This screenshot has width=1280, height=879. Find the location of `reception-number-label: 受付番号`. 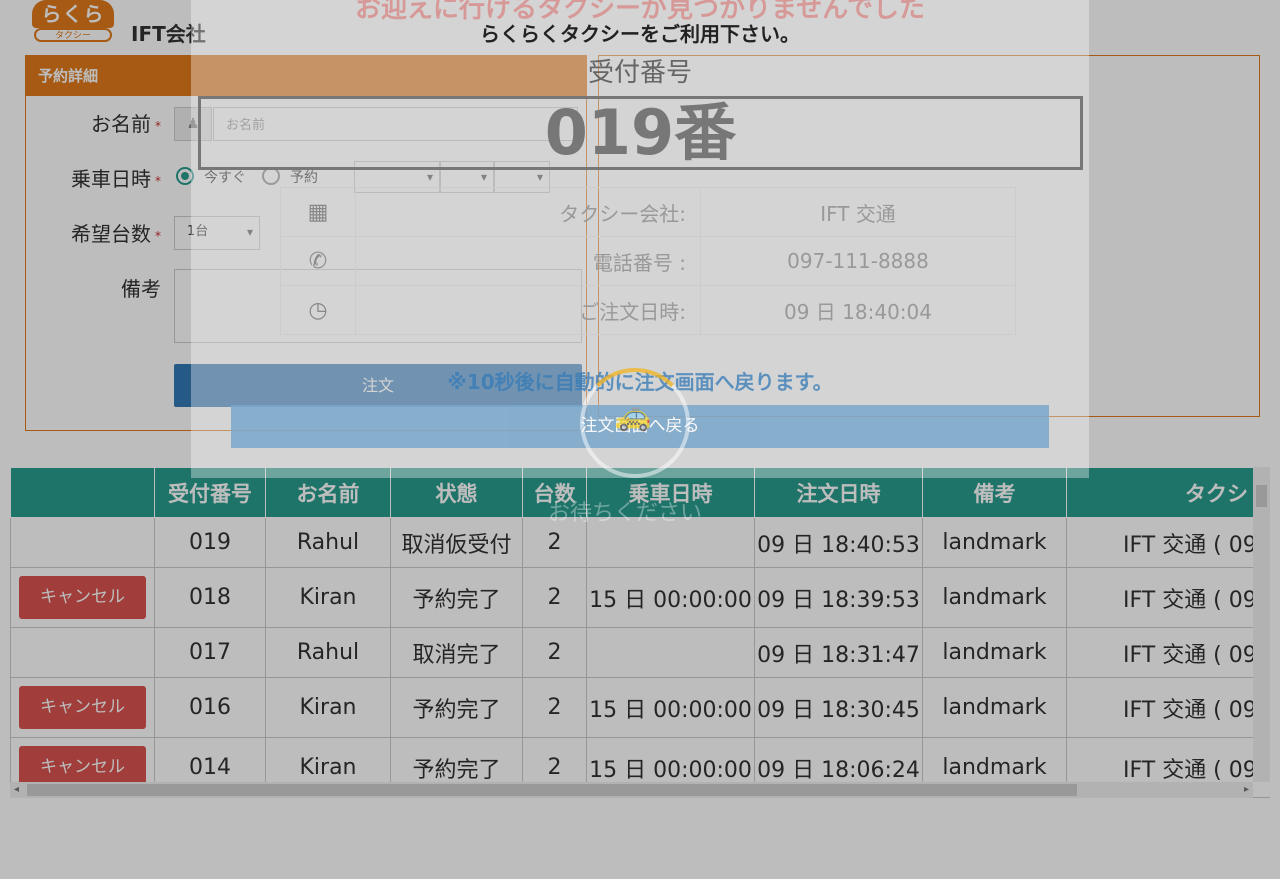

reception-number-label: 受付番号 is located at coordinates (639, 73).